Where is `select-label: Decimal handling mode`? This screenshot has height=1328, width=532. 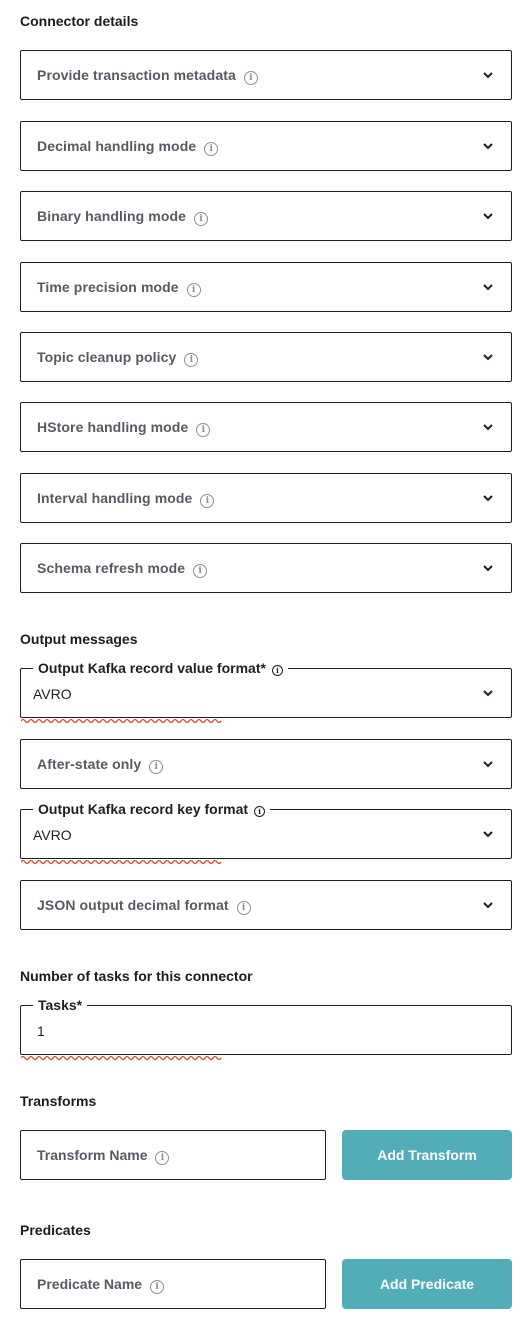
select-label: Decimal handling mode is located at coordinates (117, 146).